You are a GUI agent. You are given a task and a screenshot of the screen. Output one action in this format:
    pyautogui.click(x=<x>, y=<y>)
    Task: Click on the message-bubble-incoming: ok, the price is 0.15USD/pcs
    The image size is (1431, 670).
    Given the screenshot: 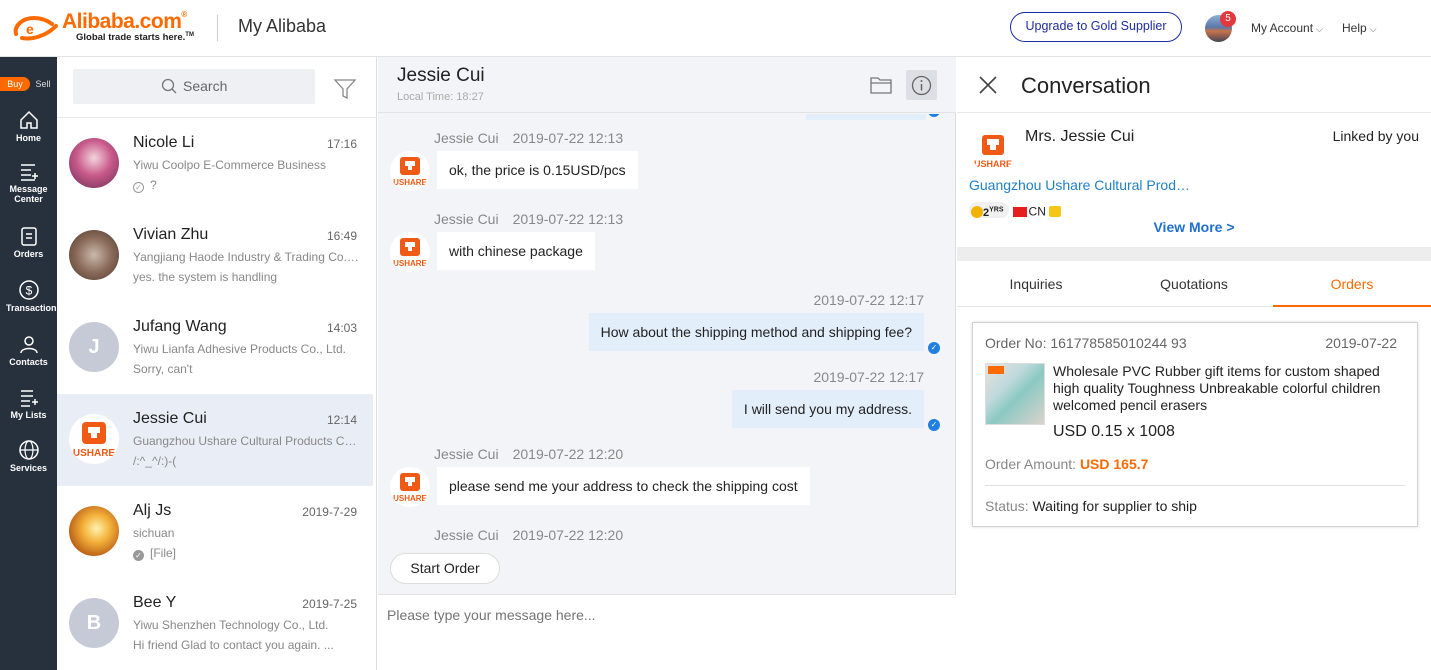 What is the action you would take?
    pyautogui.click(x=537, y=170)
    